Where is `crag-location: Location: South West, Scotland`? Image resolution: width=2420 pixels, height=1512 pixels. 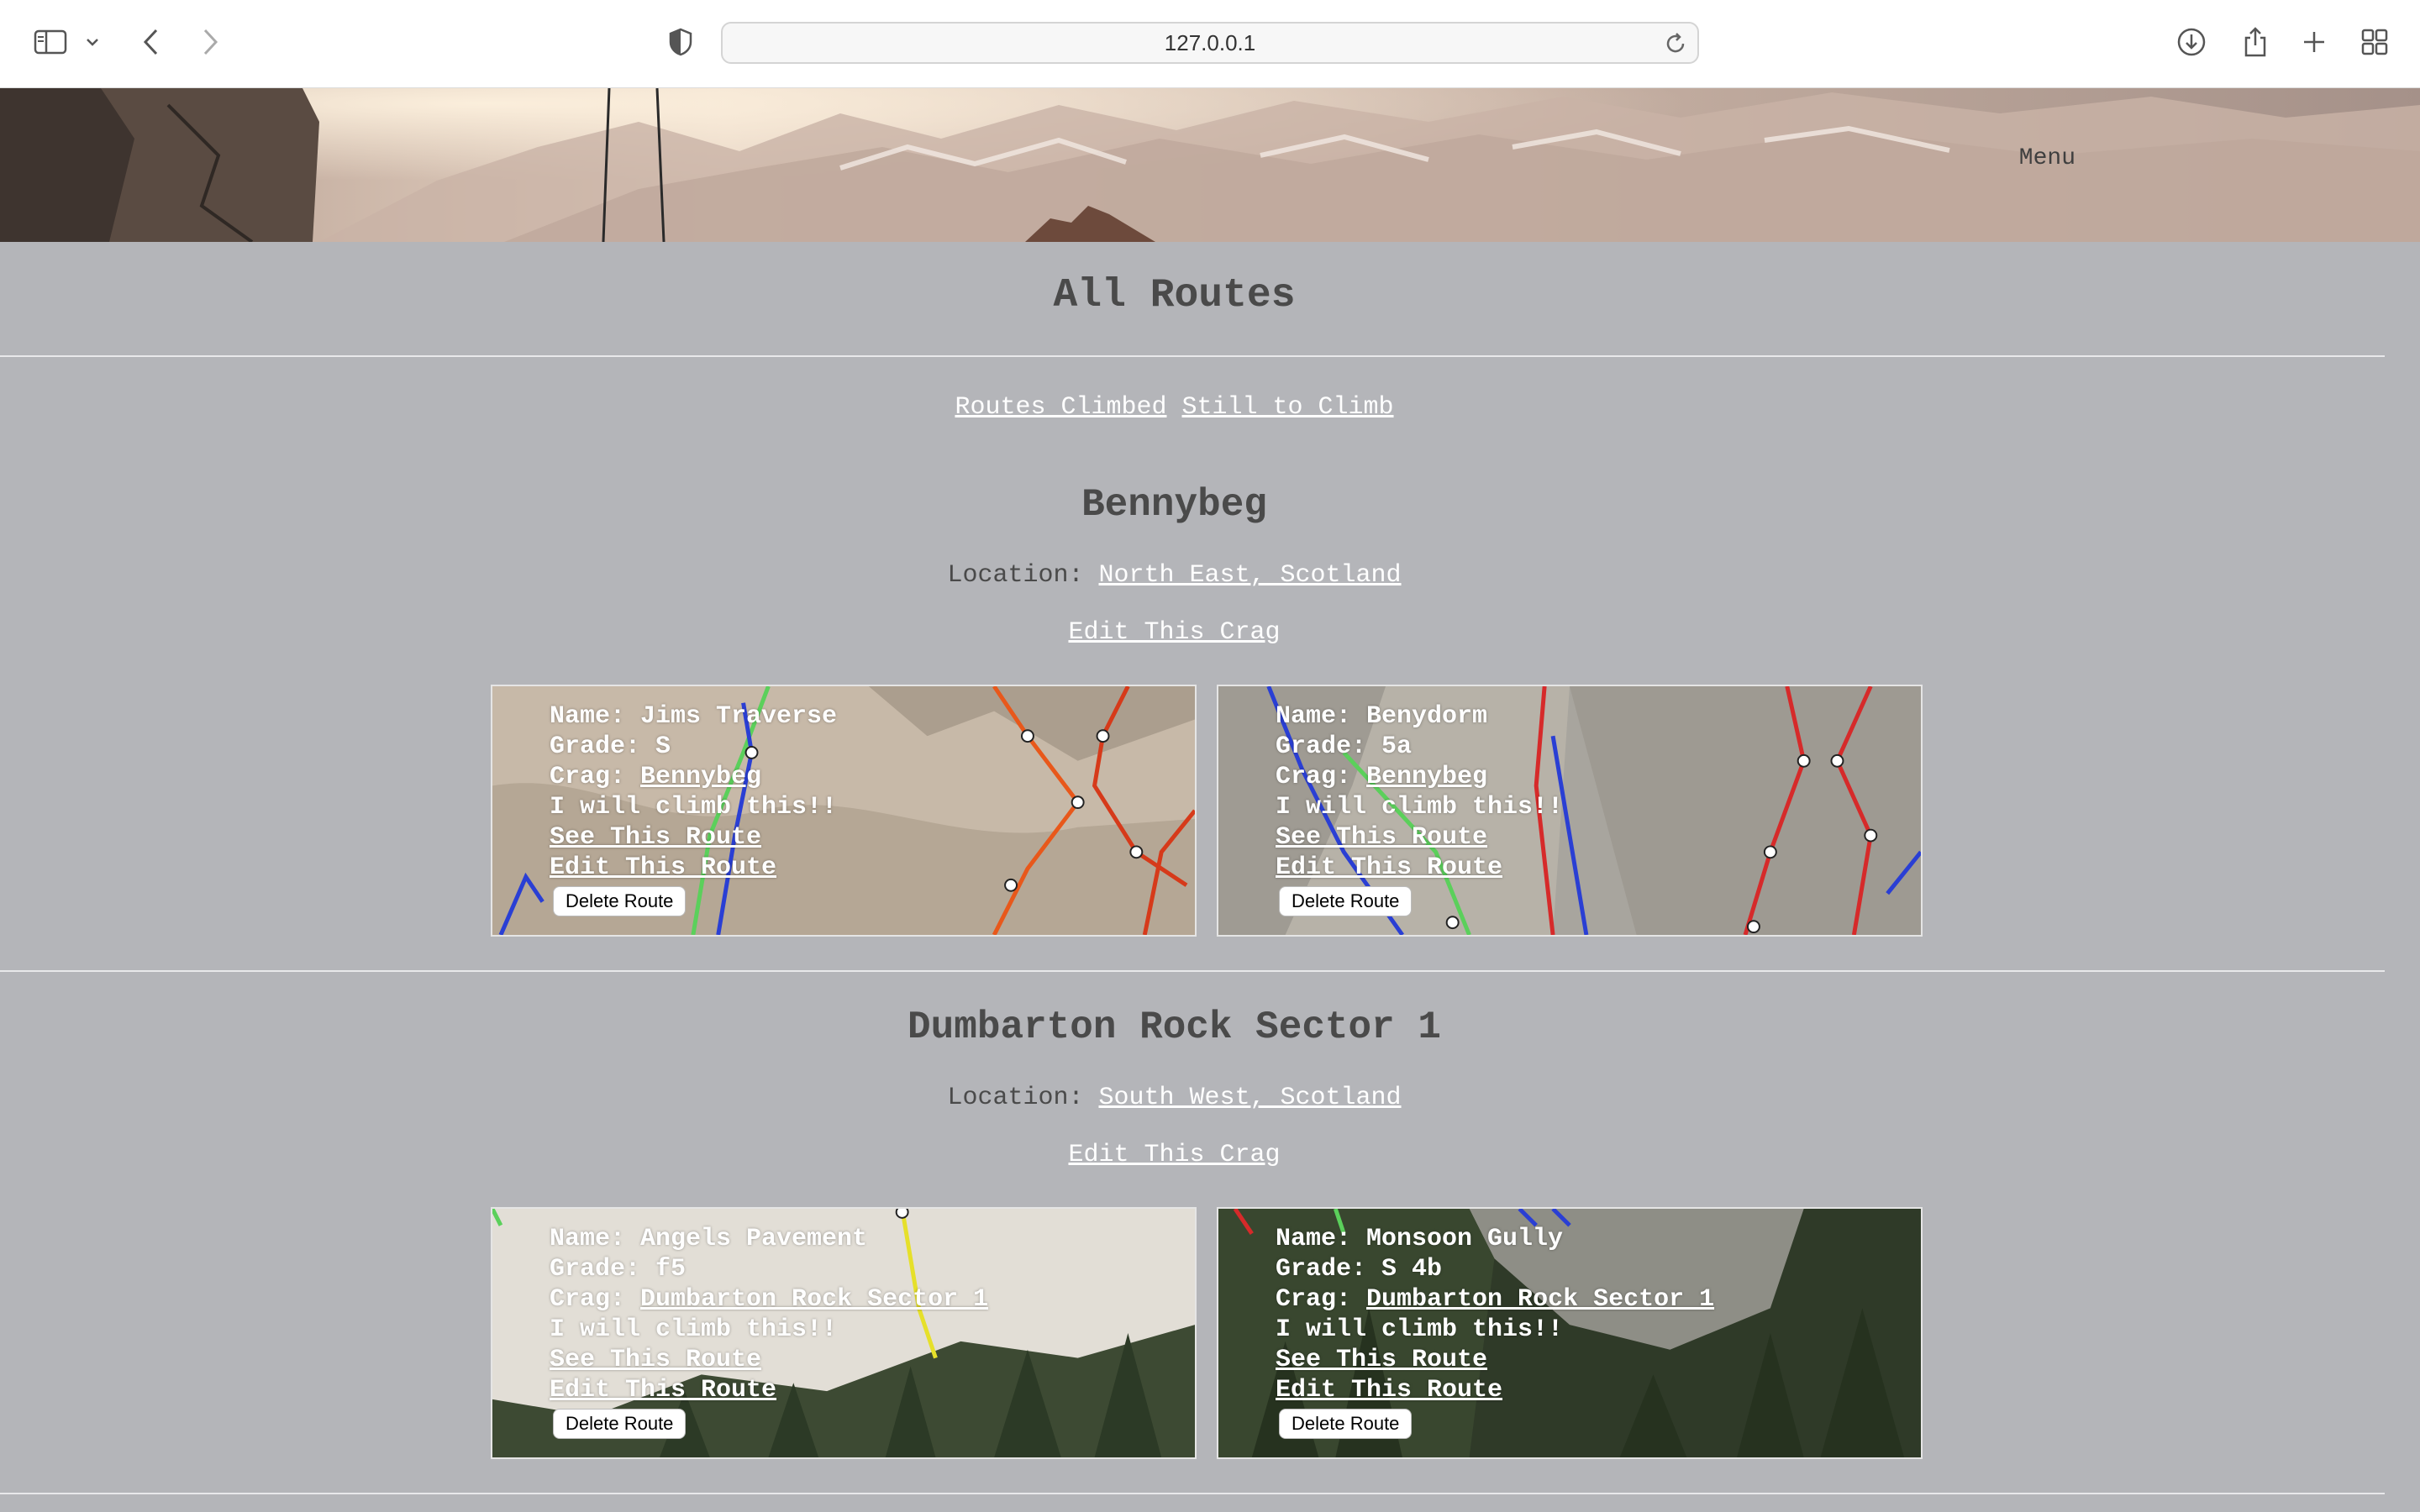
crag-location: Location: South West, Scotland is located at coordinates (1174, 1098).